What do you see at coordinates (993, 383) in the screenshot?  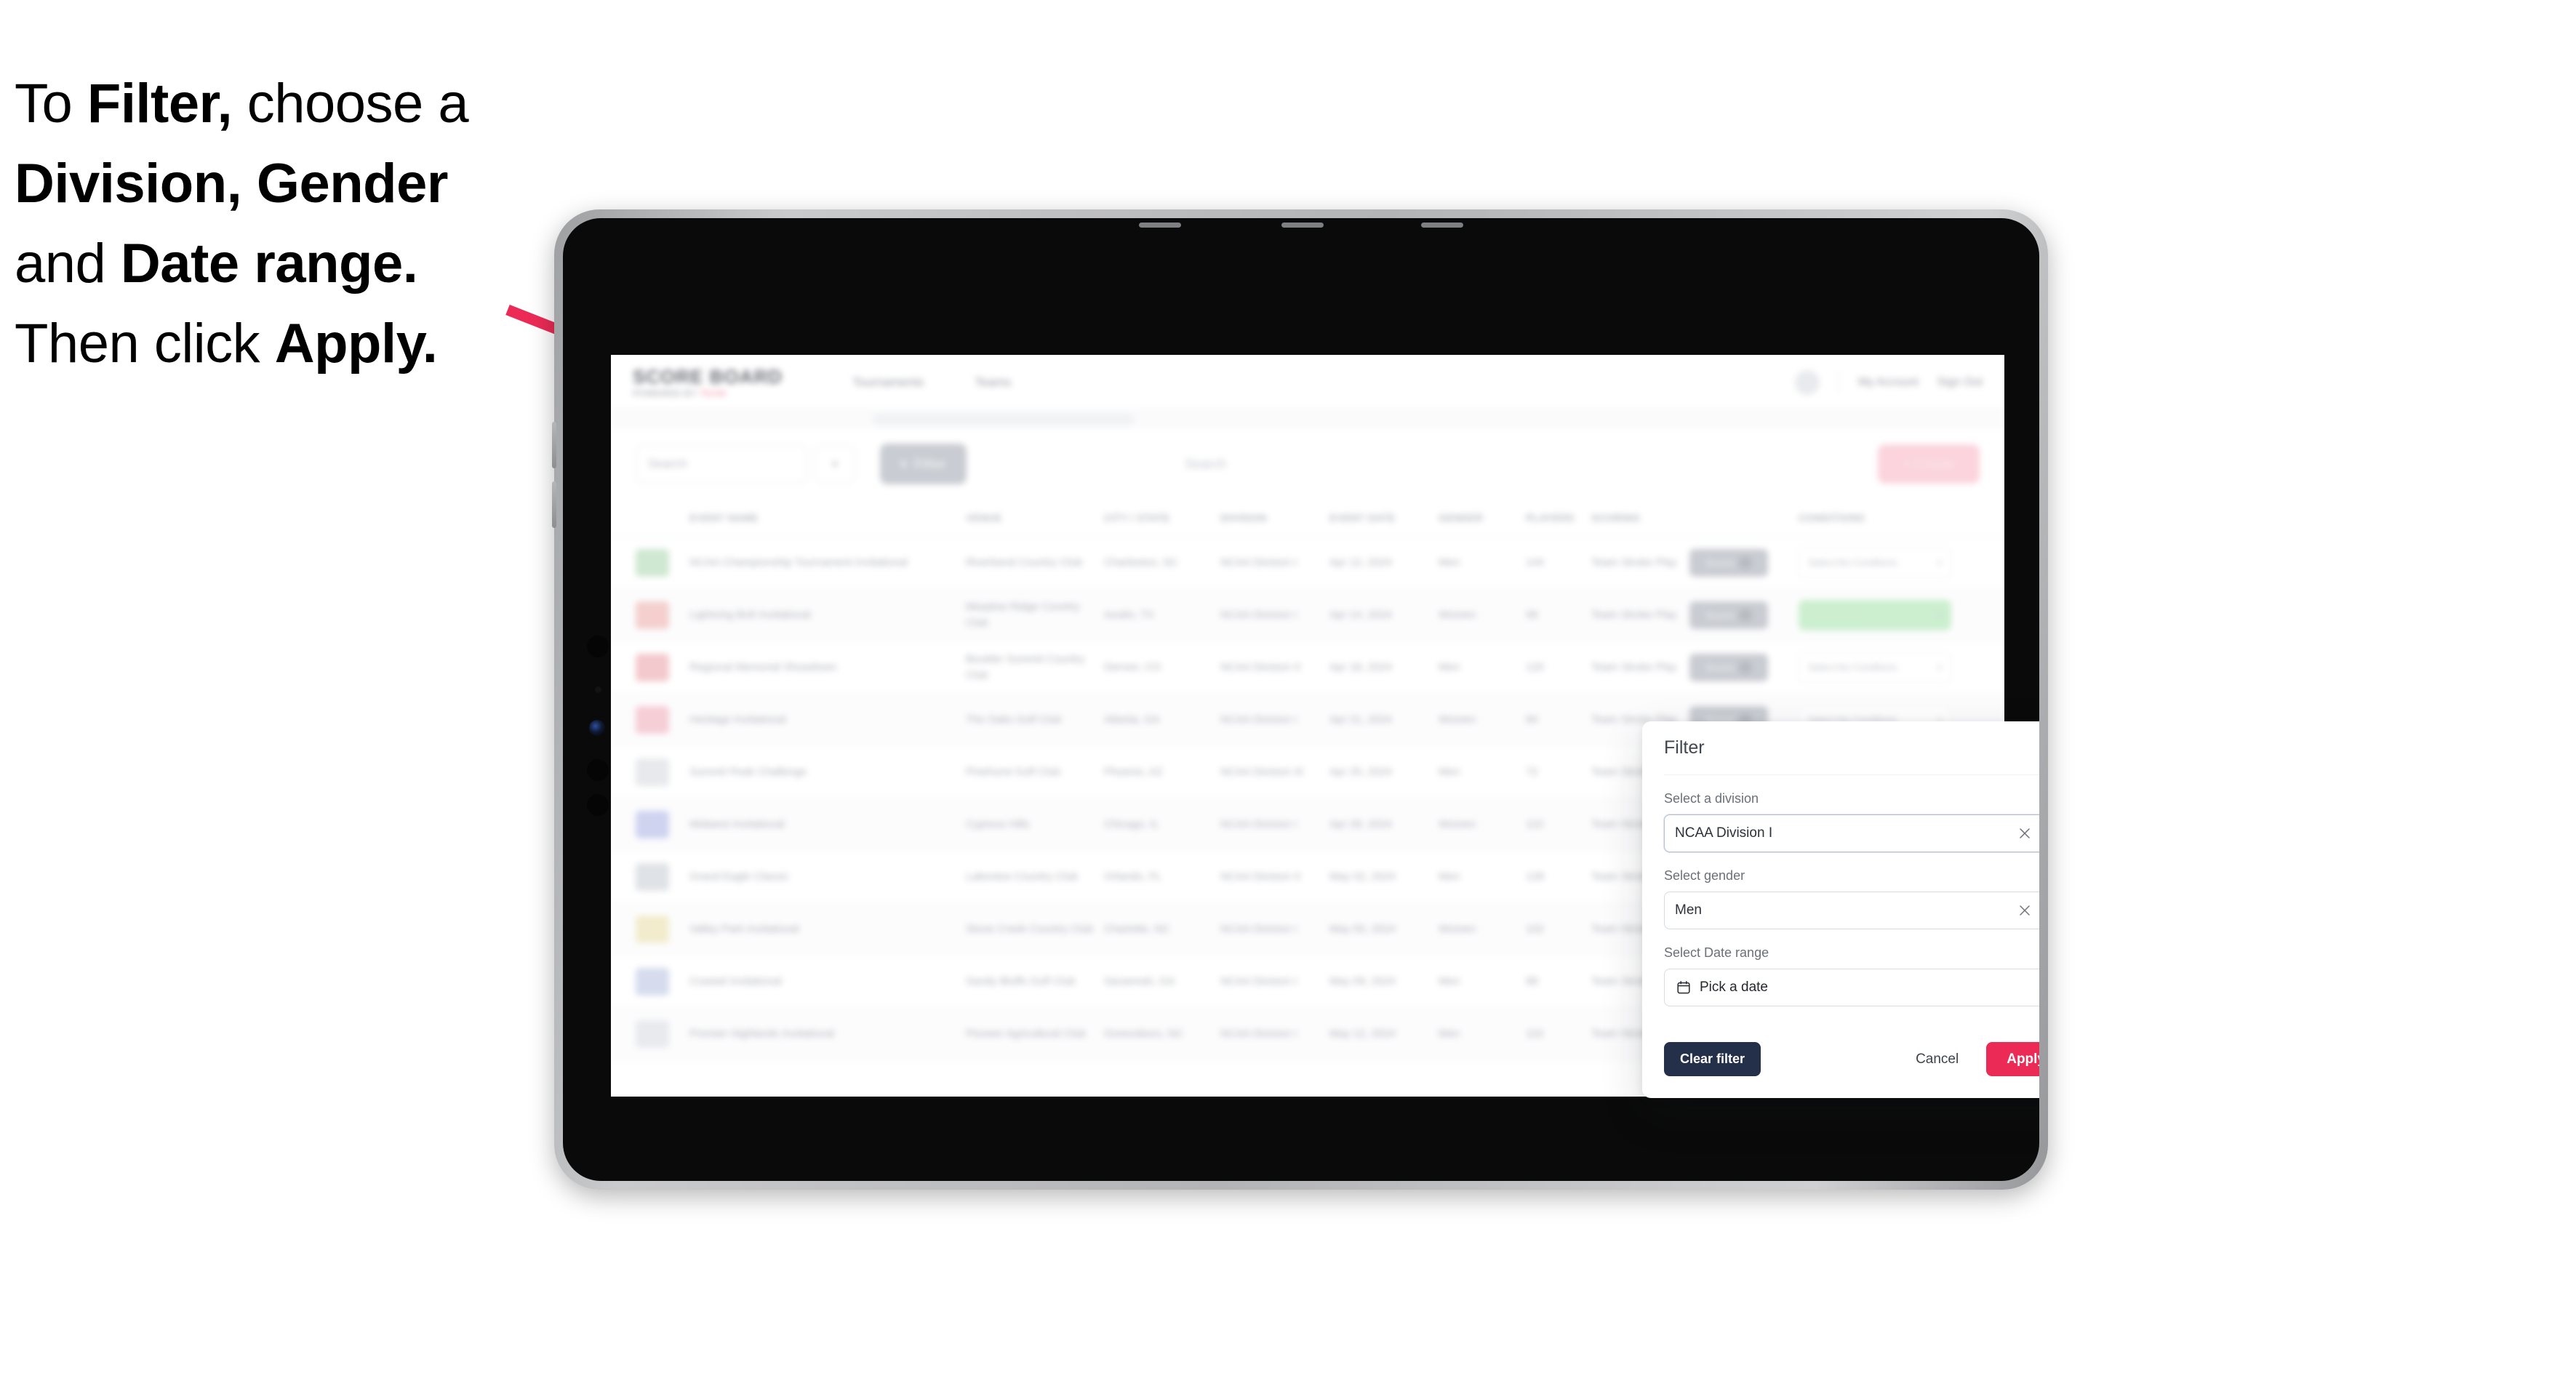 I see `nav-item-teams: Teams` at bounding box center [993, 383].